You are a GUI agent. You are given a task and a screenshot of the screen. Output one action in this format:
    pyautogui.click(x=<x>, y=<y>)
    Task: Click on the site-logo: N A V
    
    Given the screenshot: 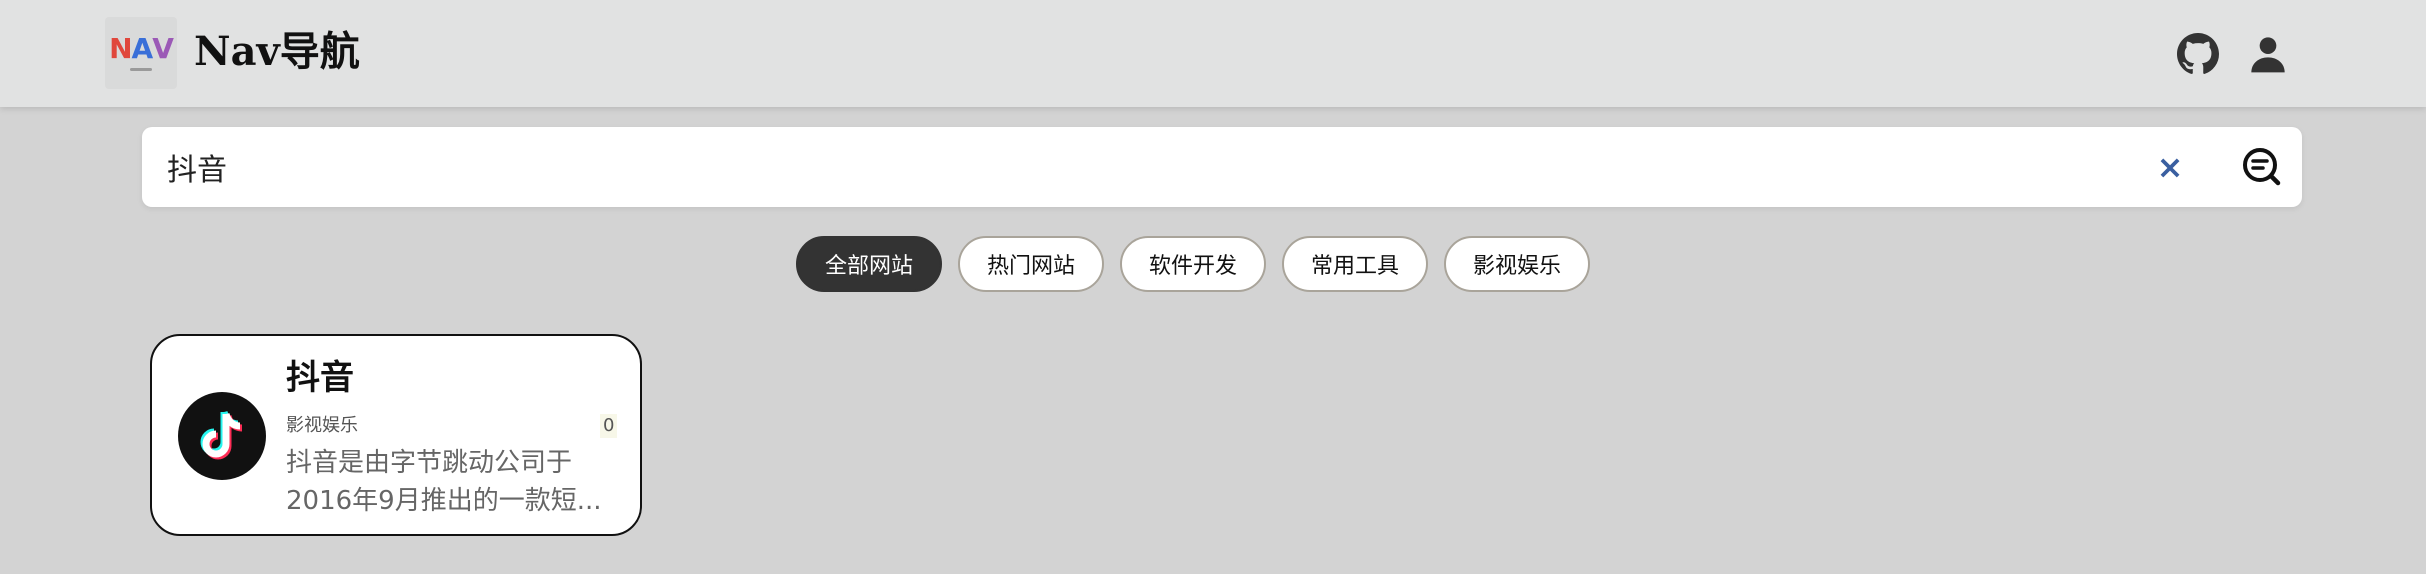 What is the action you would take?
    pyautogui.click(x=141, y=53)
    